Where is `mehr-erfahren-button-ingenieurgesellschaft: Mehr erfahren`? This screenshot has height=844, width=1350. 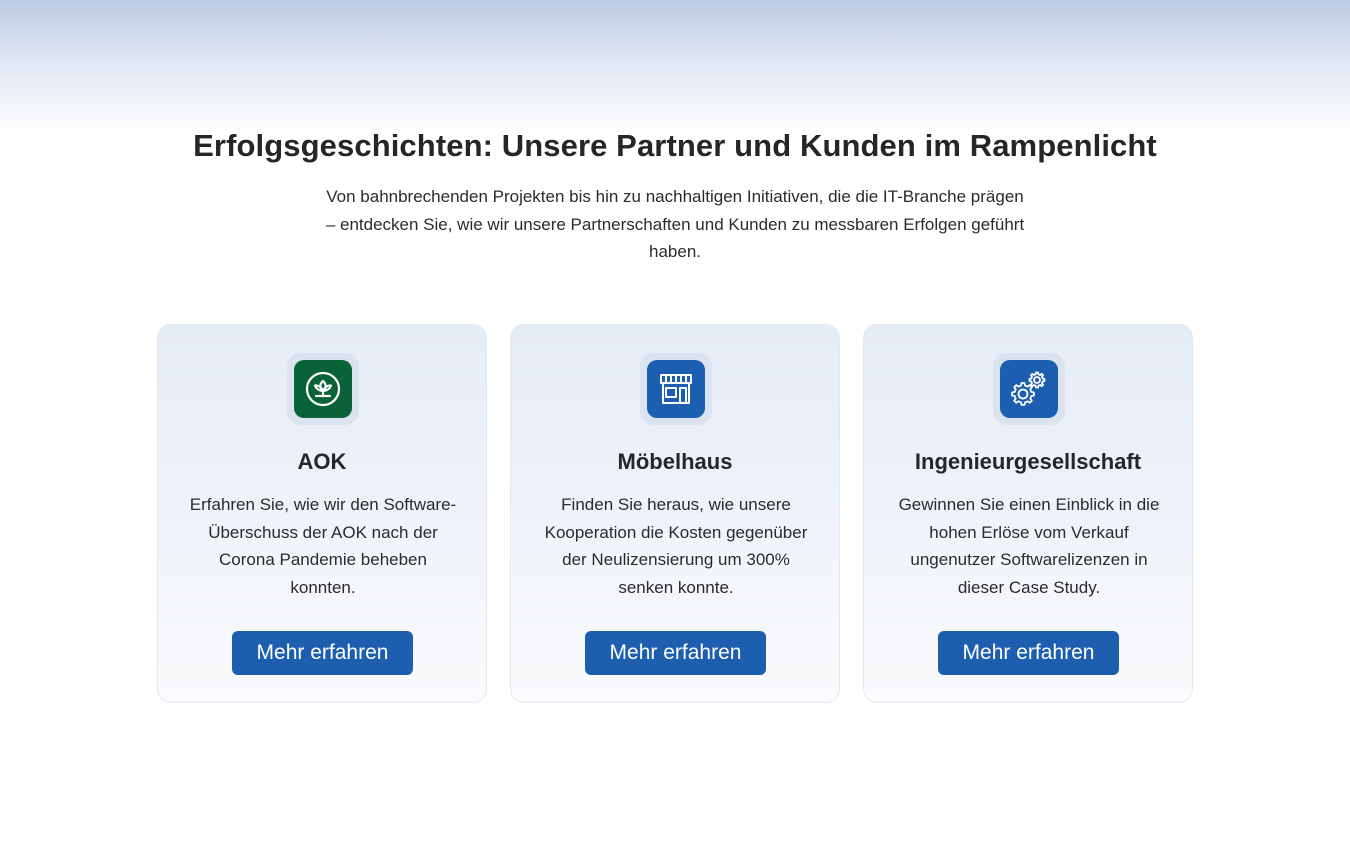
mehr-erfahren-button-ingenieurgesellschaft: Mehr erfahren is located at coordinates (1028, 653).